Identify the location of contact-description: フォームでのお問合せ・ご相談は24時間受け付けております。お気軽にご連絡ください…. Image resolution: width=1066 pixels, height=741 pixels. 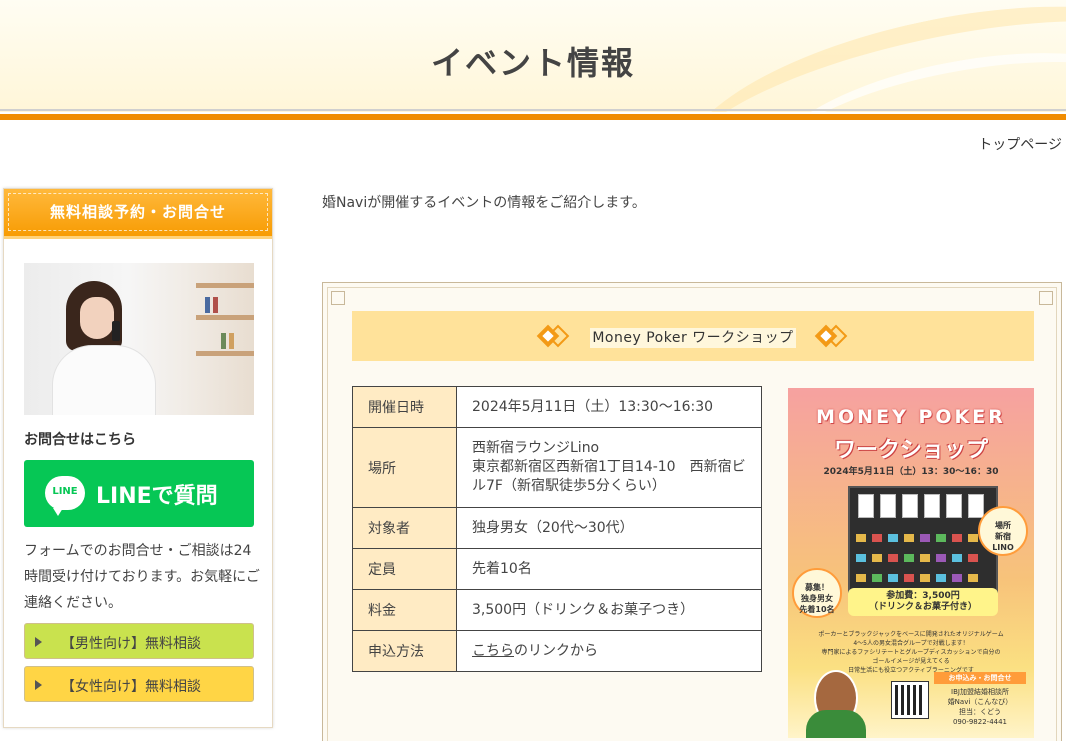
(142, 577).